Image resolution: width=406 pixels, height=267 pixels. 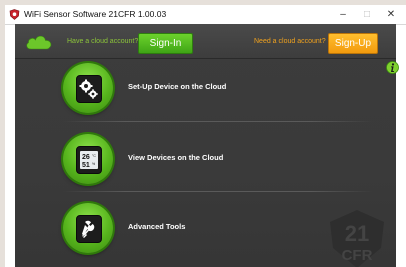 I want to click on close-button: ✕, so click(x=391, y=14).